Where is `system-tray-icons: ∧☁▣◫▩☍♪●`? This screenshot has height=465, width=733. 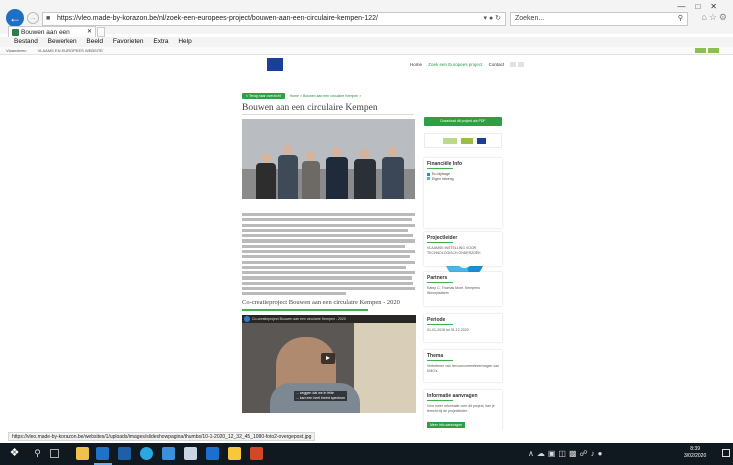 system-tray-icons: ∧☁▣◫▩☍♪● is located at coordinates (566, 453).